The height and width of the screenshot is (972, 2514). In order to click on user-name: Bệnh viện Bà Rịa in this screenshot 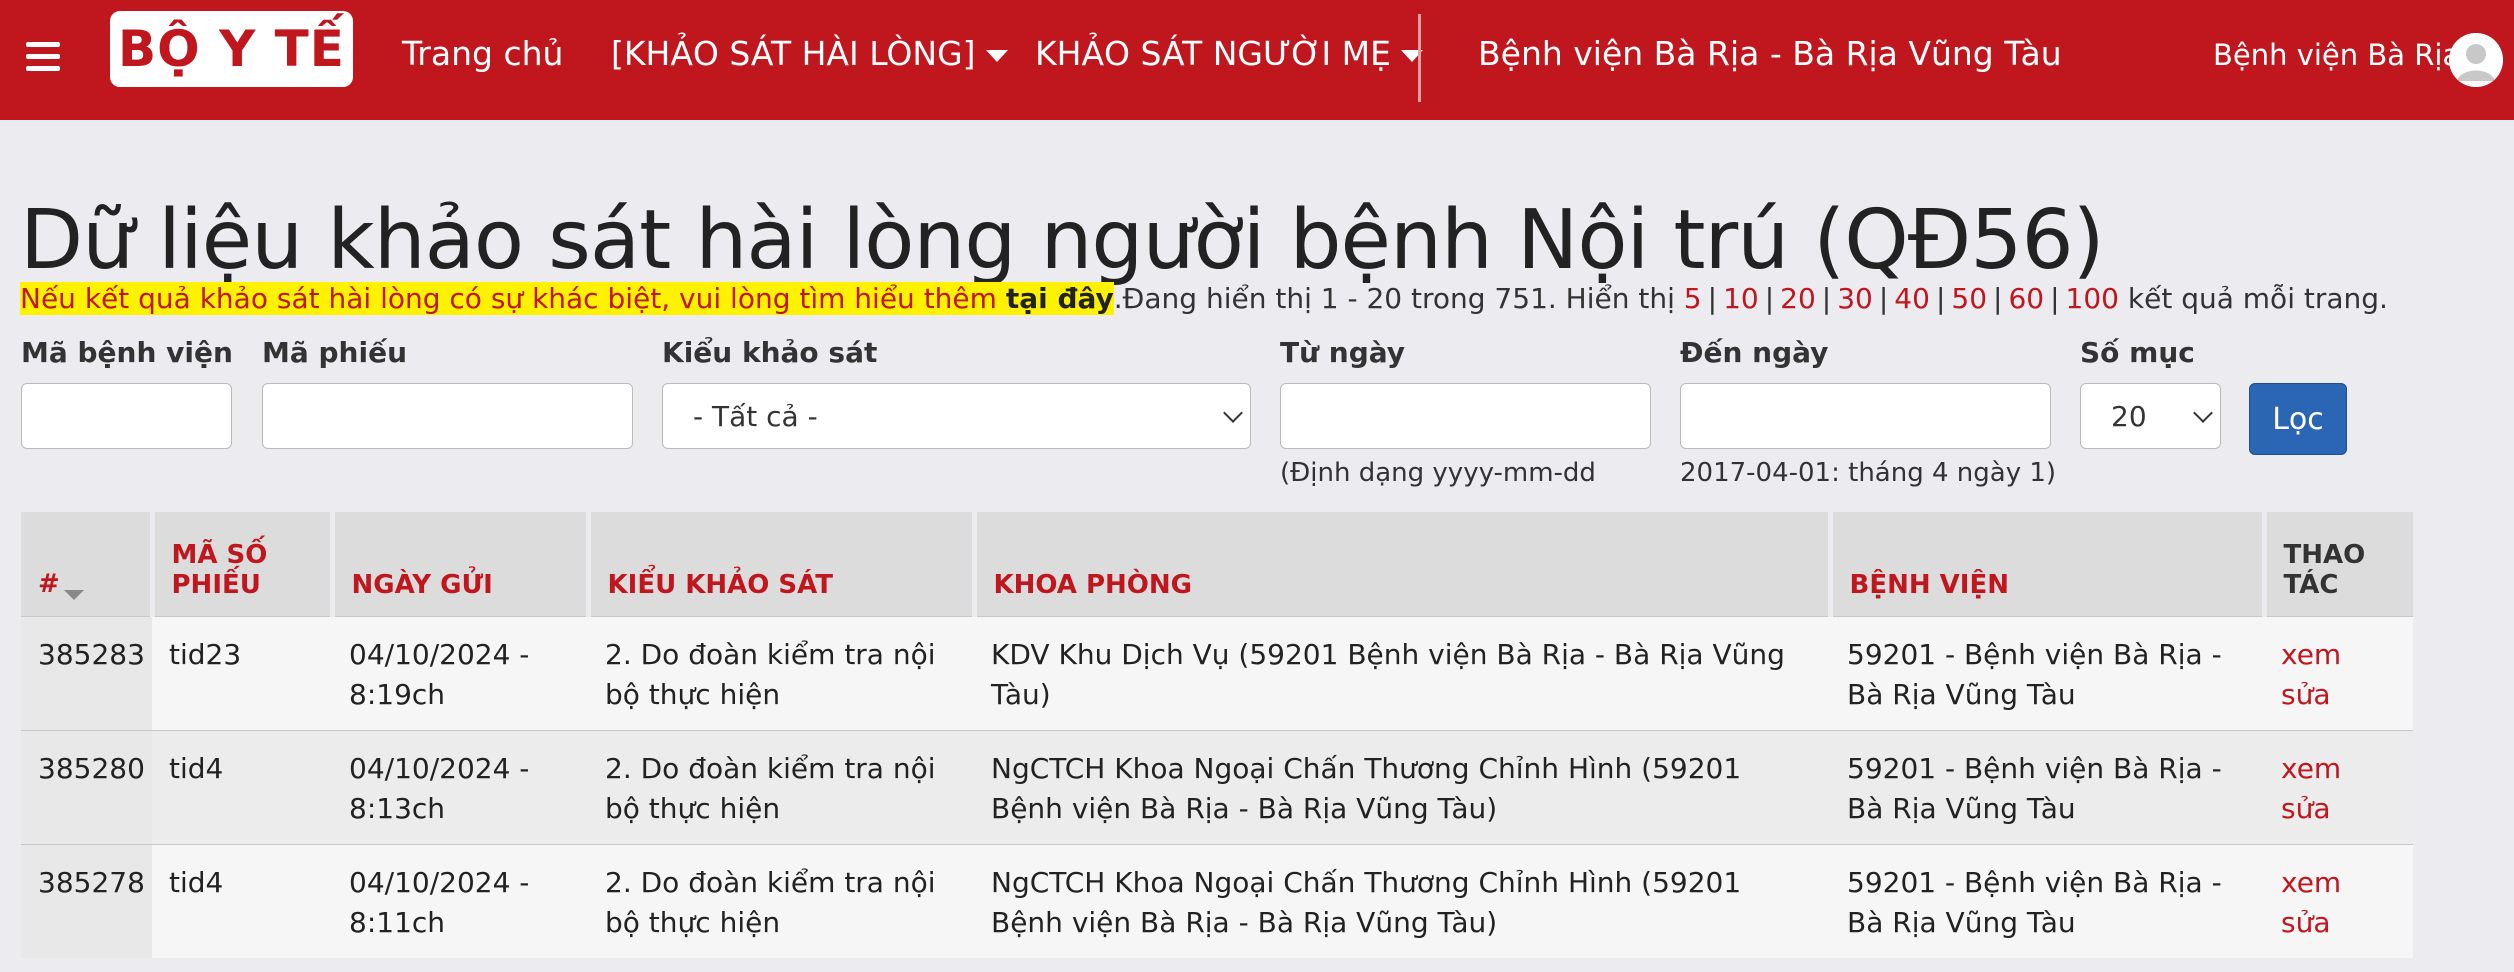, I will do `click(2336, 55)`.